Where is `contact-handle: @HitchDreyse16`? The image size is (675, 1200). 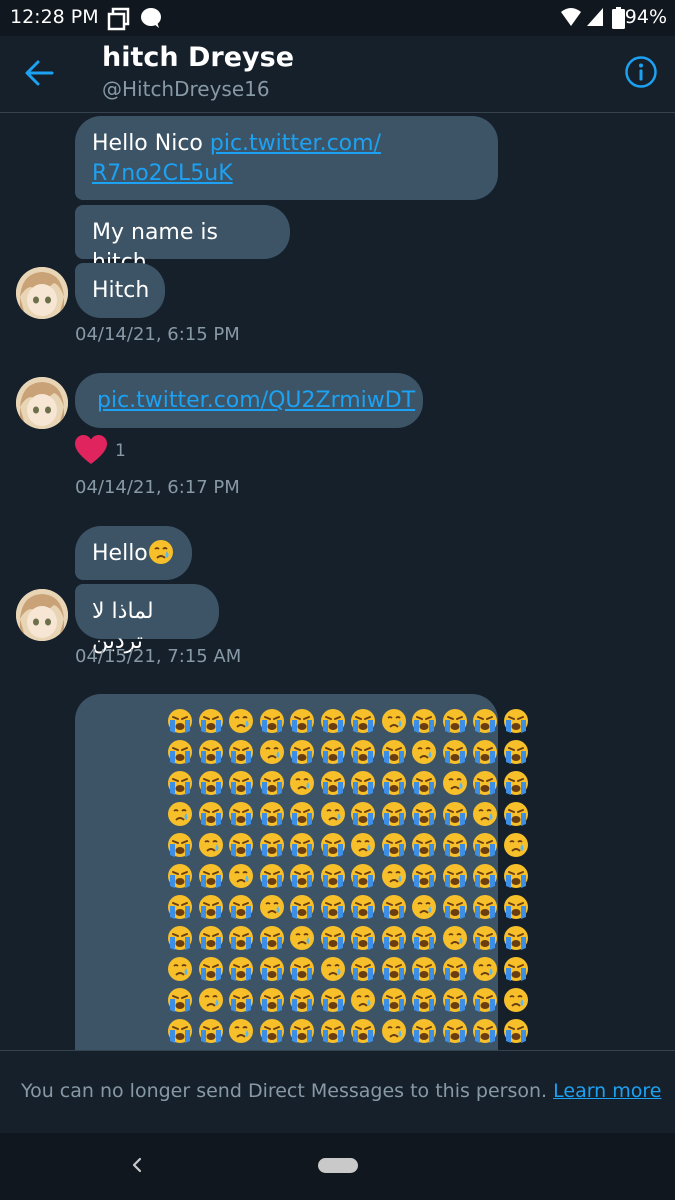 contact-handle: @HitchDreyse16 is located at coordinates (186, 89).